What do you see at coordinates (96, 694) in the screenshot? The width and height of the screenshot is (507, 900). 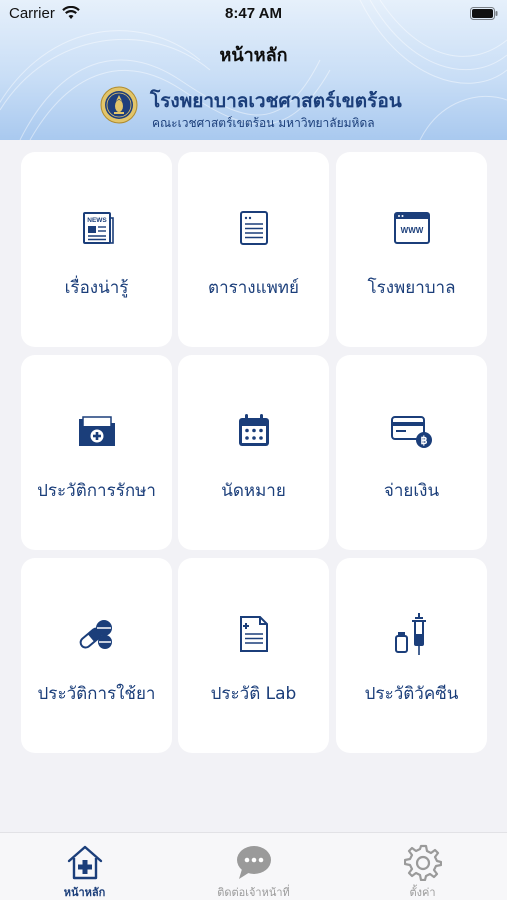 I see `menu-card-label: ประวัติการใช้ยา` at bounding box center [96, 694].